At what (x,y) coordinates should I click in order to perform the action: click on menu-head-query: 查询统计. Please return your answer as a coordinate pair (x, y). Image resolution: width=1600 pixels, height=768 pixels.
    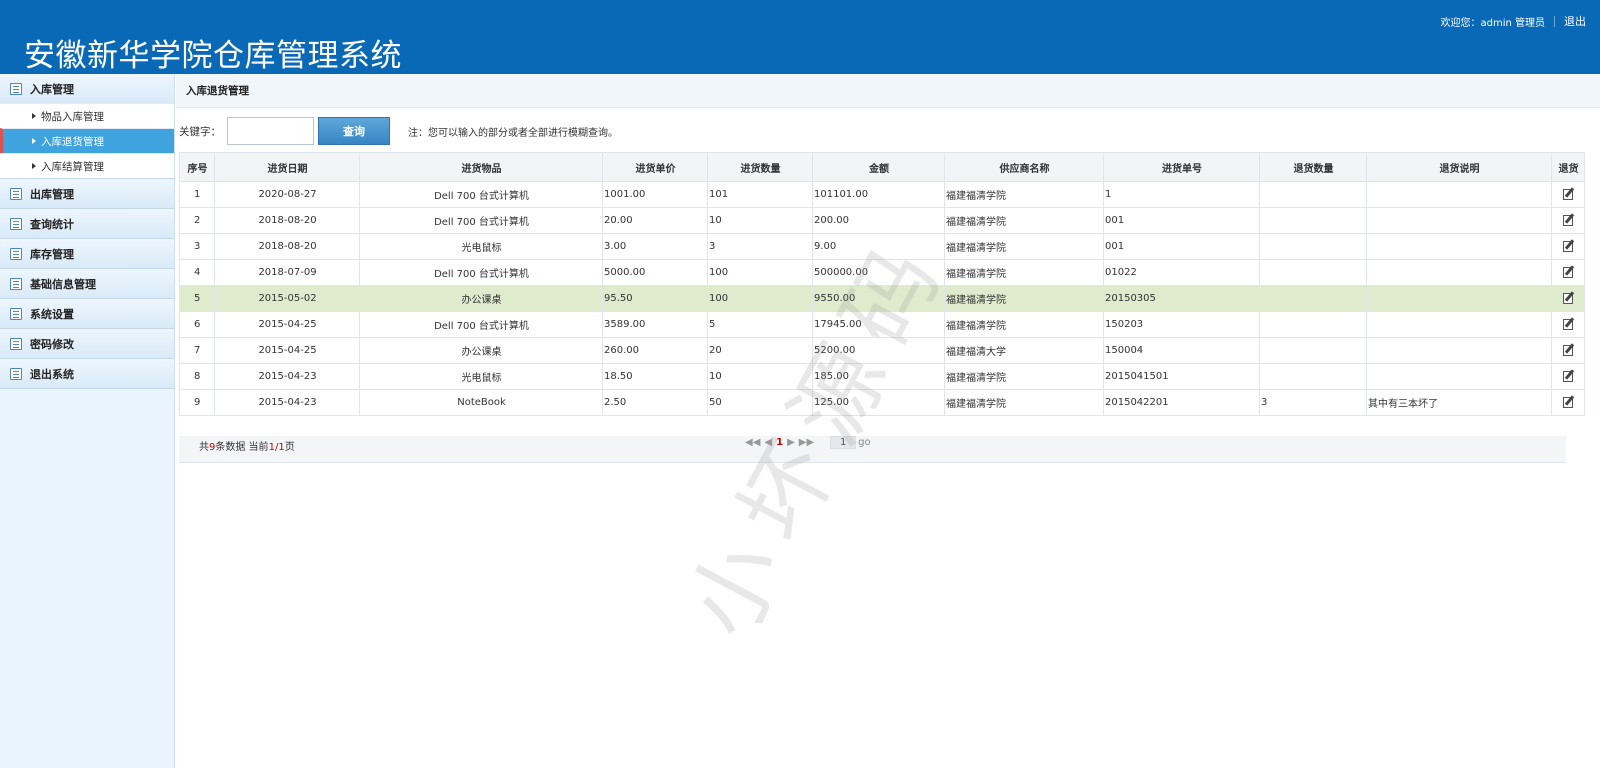
    Looking at the image, I should click on (87, 223).